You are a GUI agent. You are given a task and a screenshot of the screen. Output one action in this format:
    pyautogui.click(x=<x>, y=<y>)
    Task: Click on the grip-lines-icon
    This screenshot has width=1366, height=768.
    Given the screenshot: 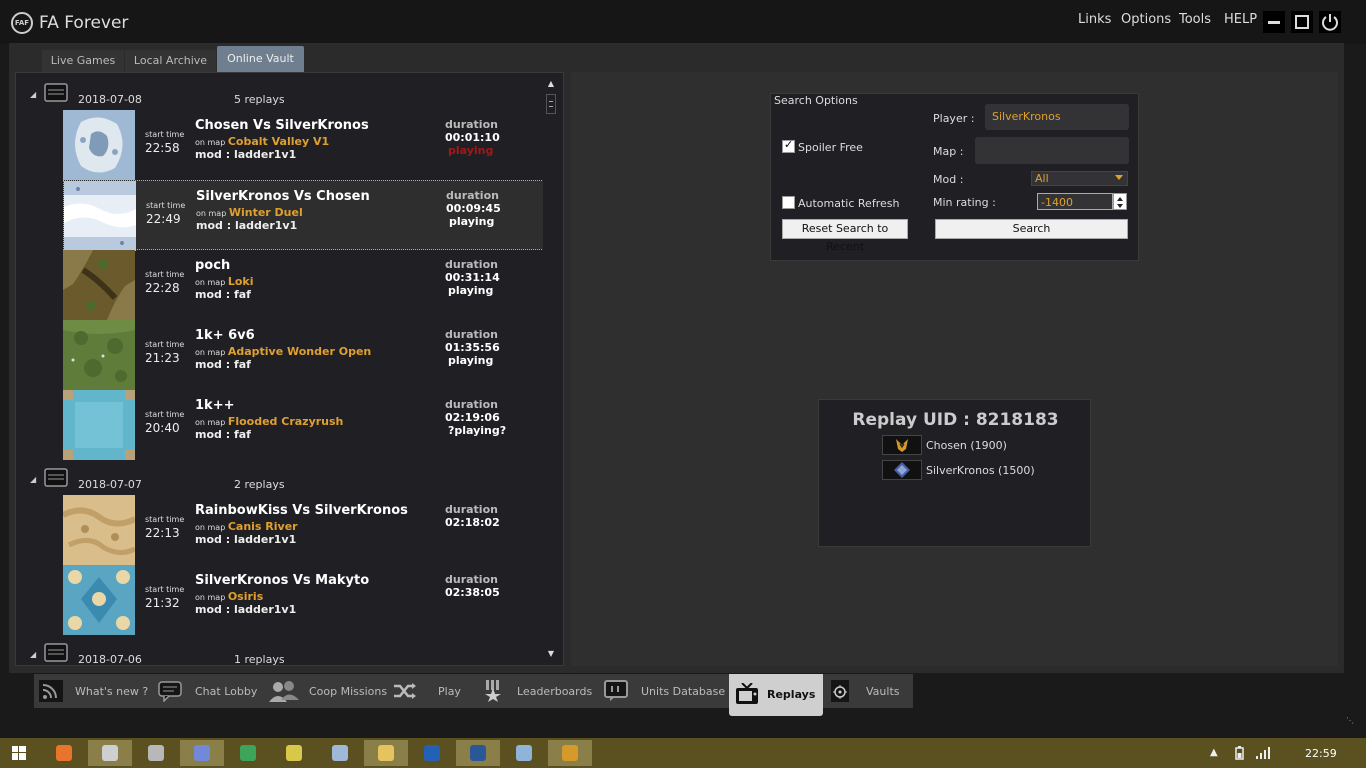 What is the action you would take?
    pyautogui.click(x=551, y=104)
    